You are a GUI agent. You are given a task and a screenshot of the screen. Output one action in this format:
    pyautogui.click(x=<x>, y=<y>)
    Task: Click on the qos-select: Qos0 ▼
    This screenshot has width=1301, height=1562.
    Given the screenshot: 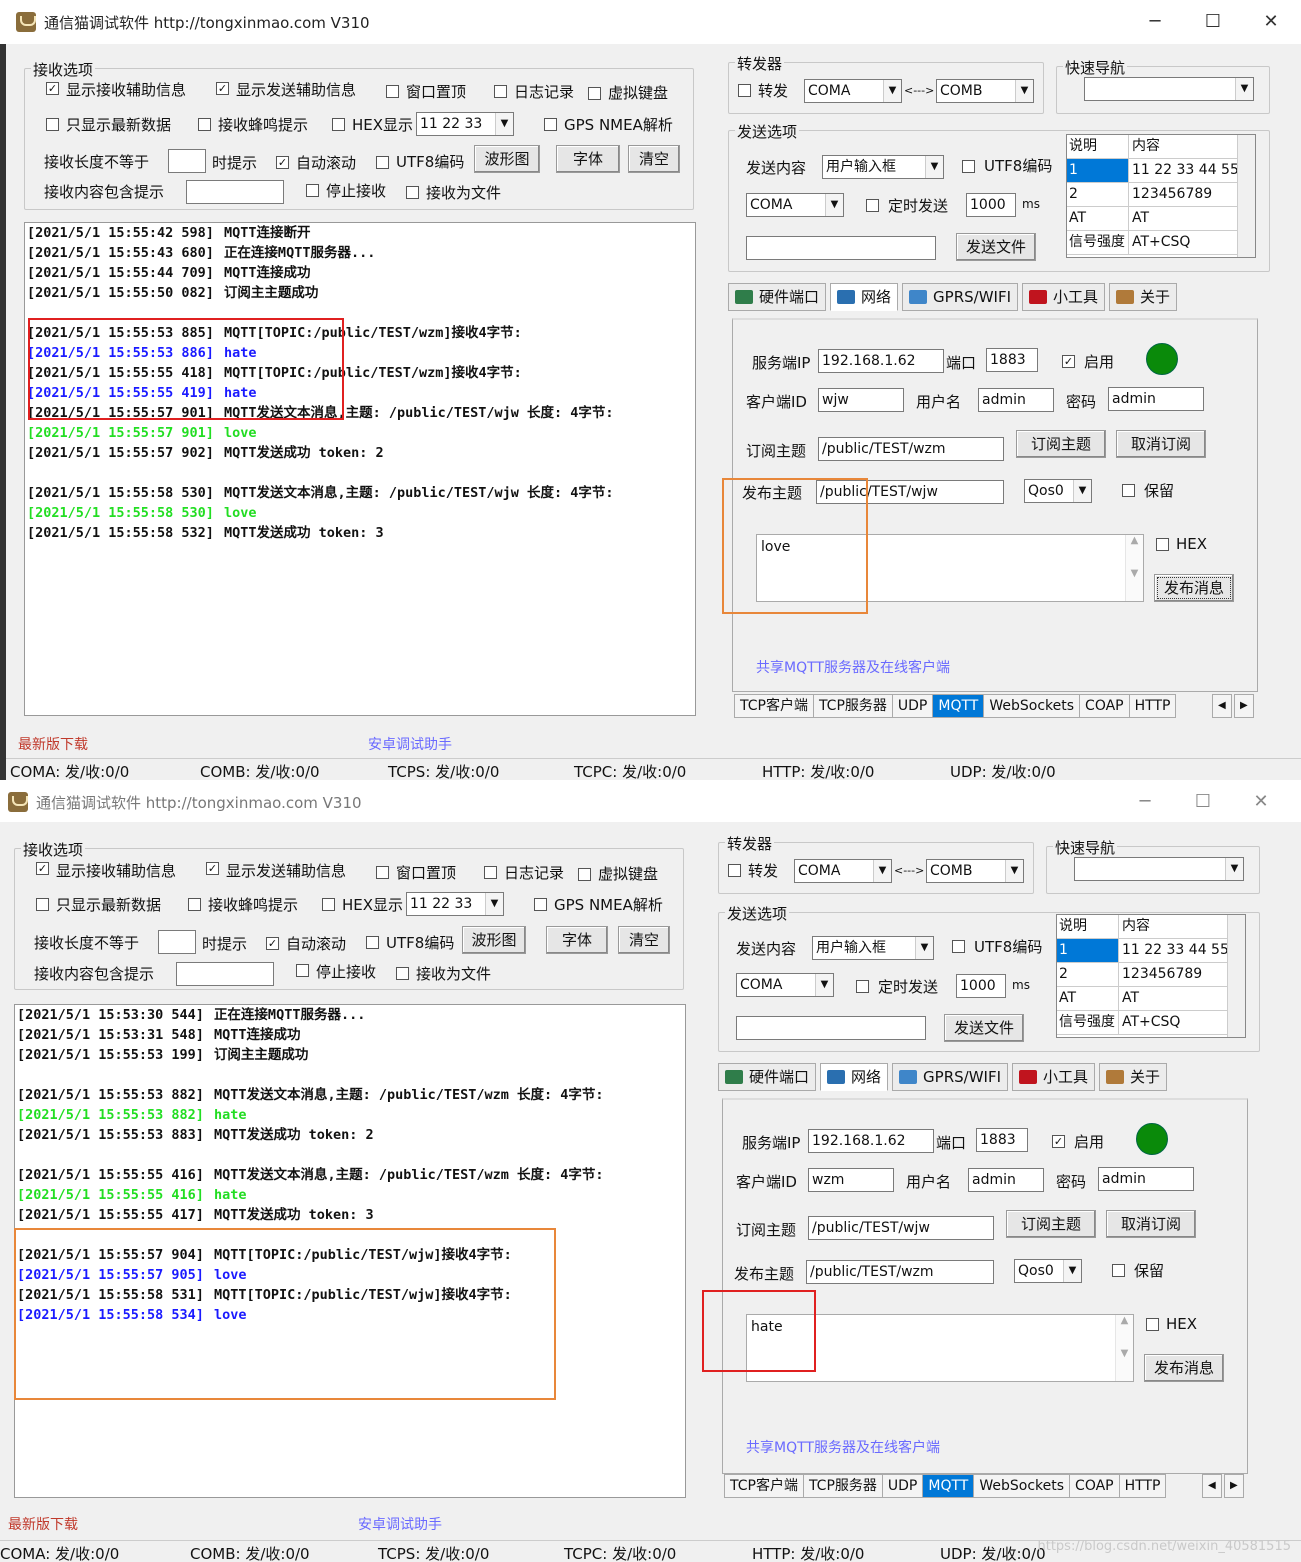 What is the action you would take?
    pyautogui.click(x=1048, y=1271)
    